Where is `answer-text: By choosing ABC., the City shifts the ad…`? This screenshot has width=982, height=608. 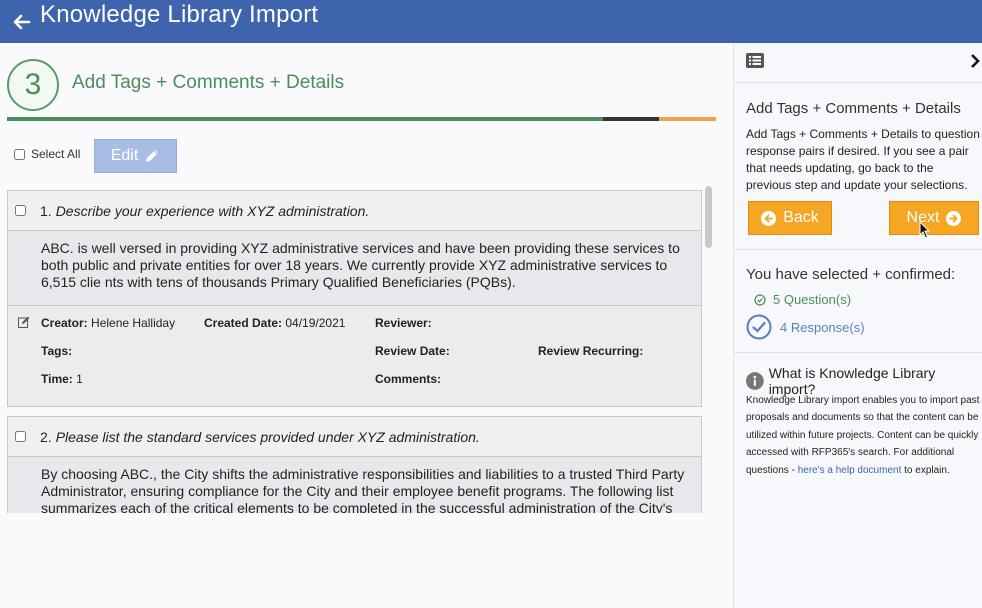
answer-text: By choosing ABC., the City shifts the ad… is located at coordinates (354, 485).